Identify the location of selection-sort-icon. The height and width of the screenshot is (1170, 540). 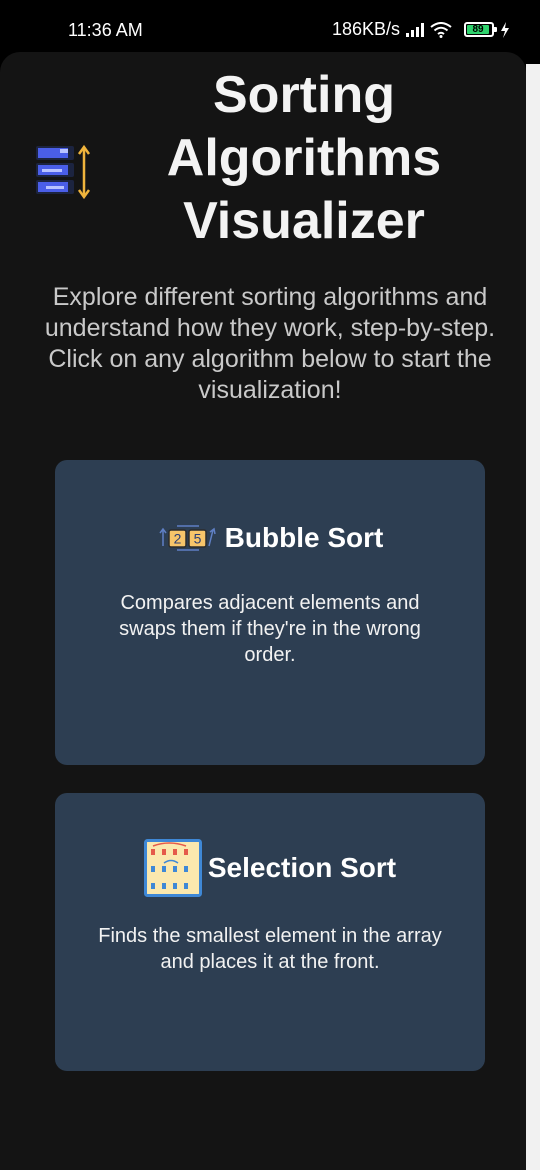
(172, 868).